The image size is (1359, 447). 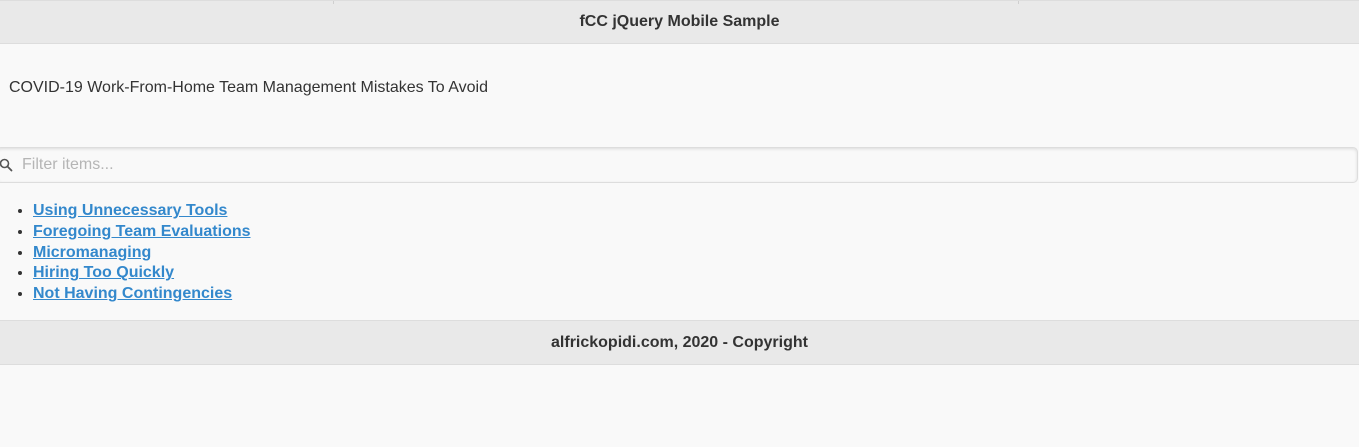 What do you see at coordinates (130, 210) in the screenshot?
I see `list-link-using-unnecessary-tools: Using Unnecessary Tools` at bounding box center [130, 210].